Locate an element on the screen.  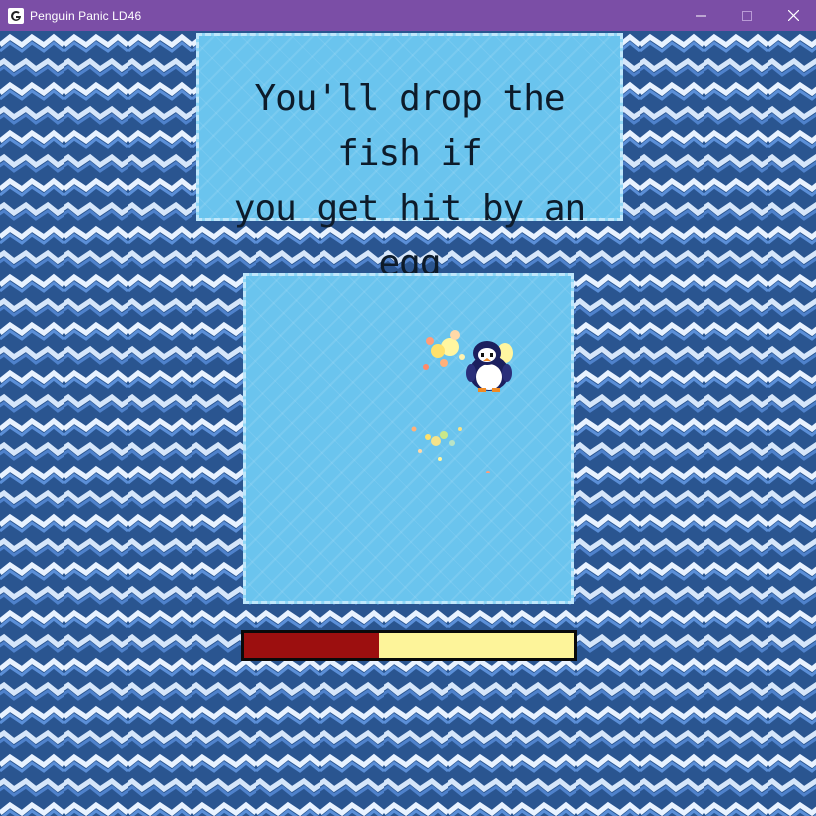
app-logo-icon is located at coordinates (16, 15).